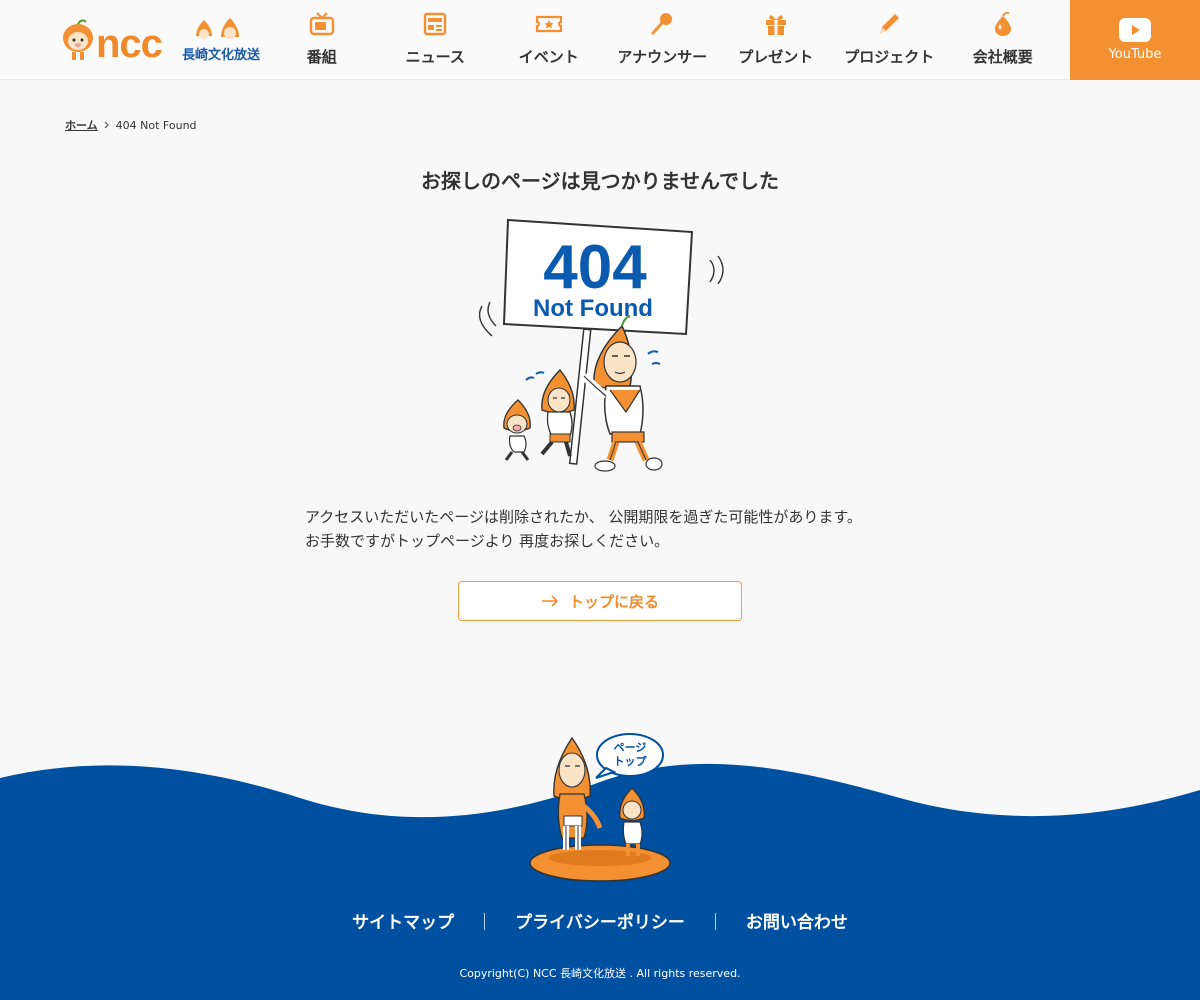 The image size is (1200, 1000). Describe the element at coordinates (600, 807) in the screenshot. I see `page-top-button: ページ トップ` at that location.